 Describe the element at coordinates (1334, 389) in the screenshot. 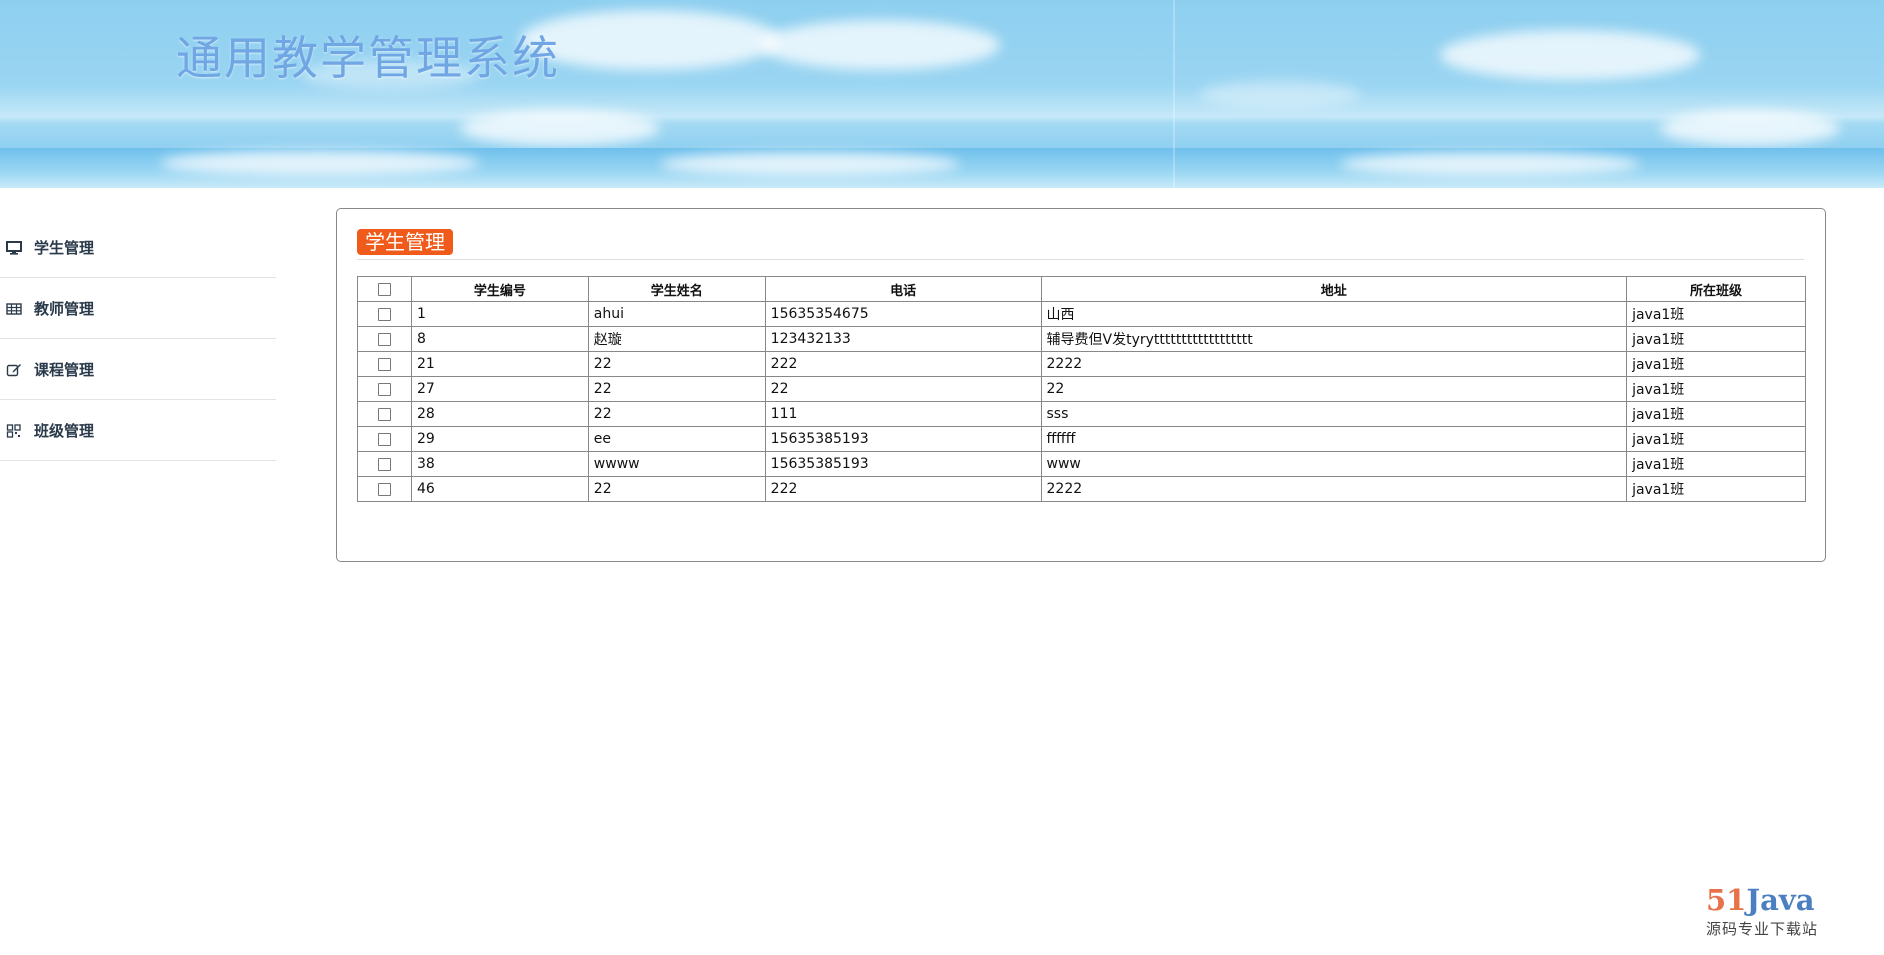

I see `cell-address: 22` at that location.